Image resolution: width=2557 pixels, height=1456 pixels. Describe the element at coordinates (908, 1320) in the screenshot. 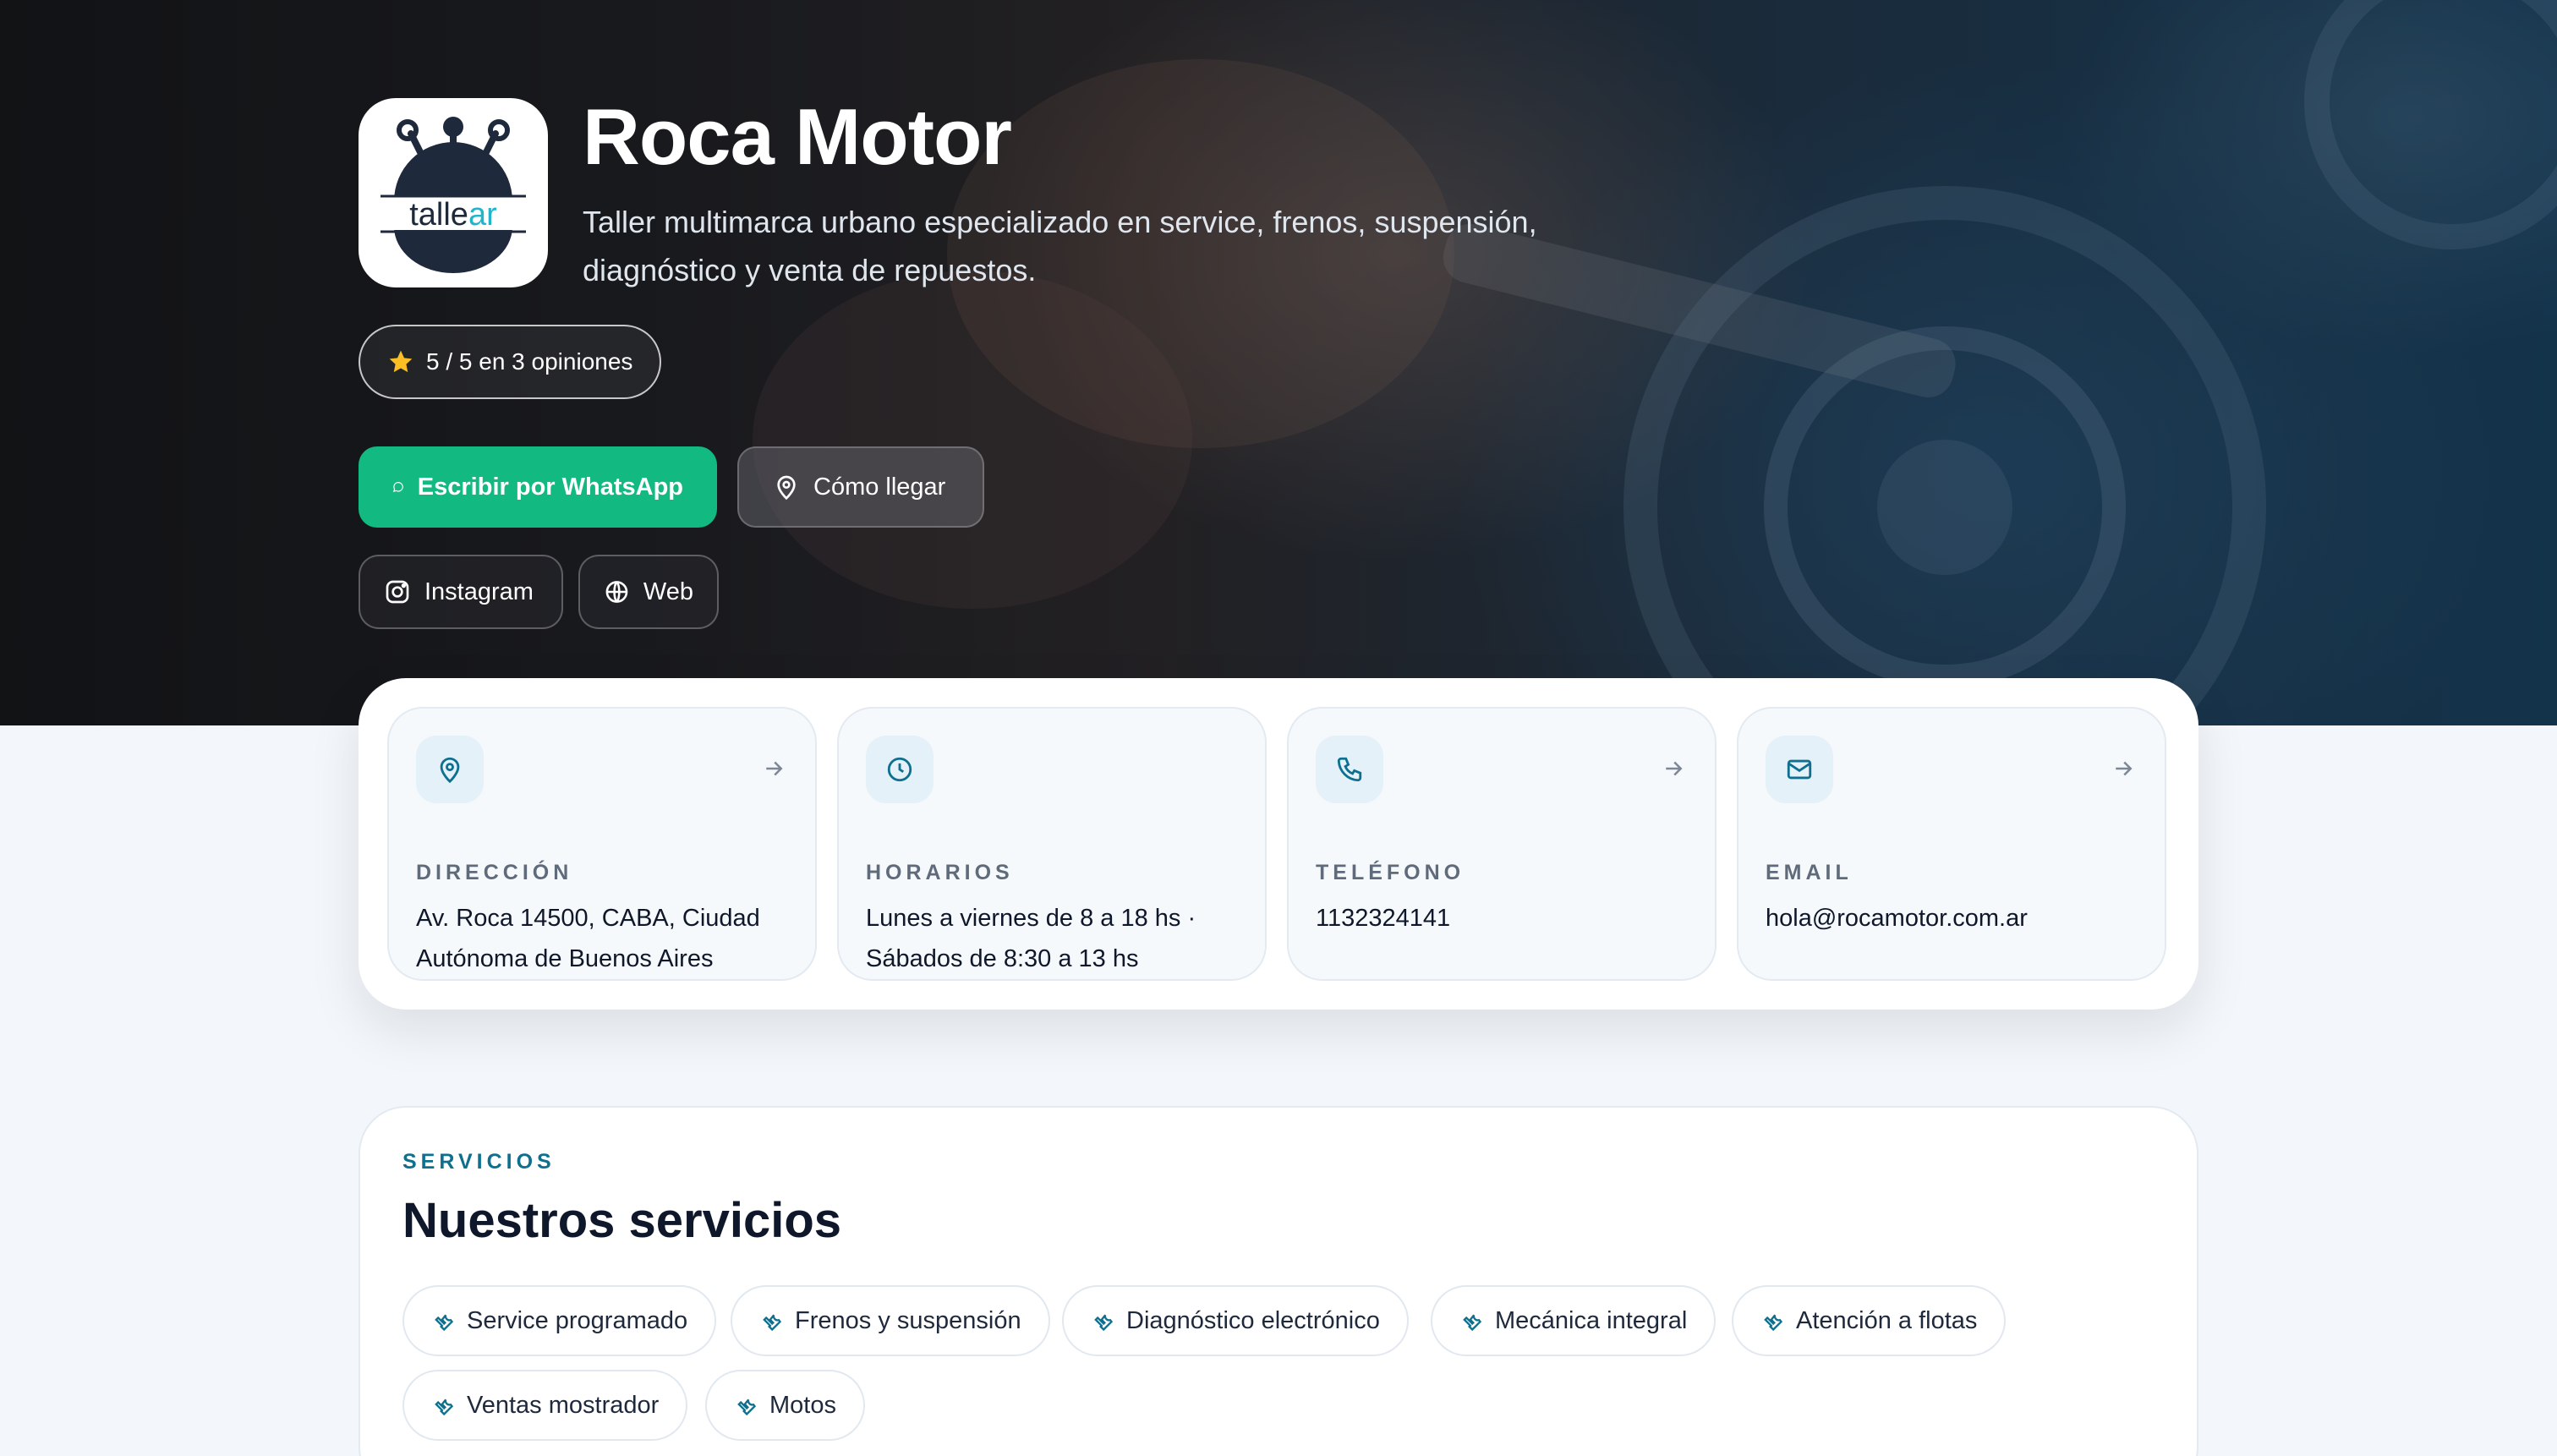

I see `service-chip-label: Frenos y suspensión` at that location.